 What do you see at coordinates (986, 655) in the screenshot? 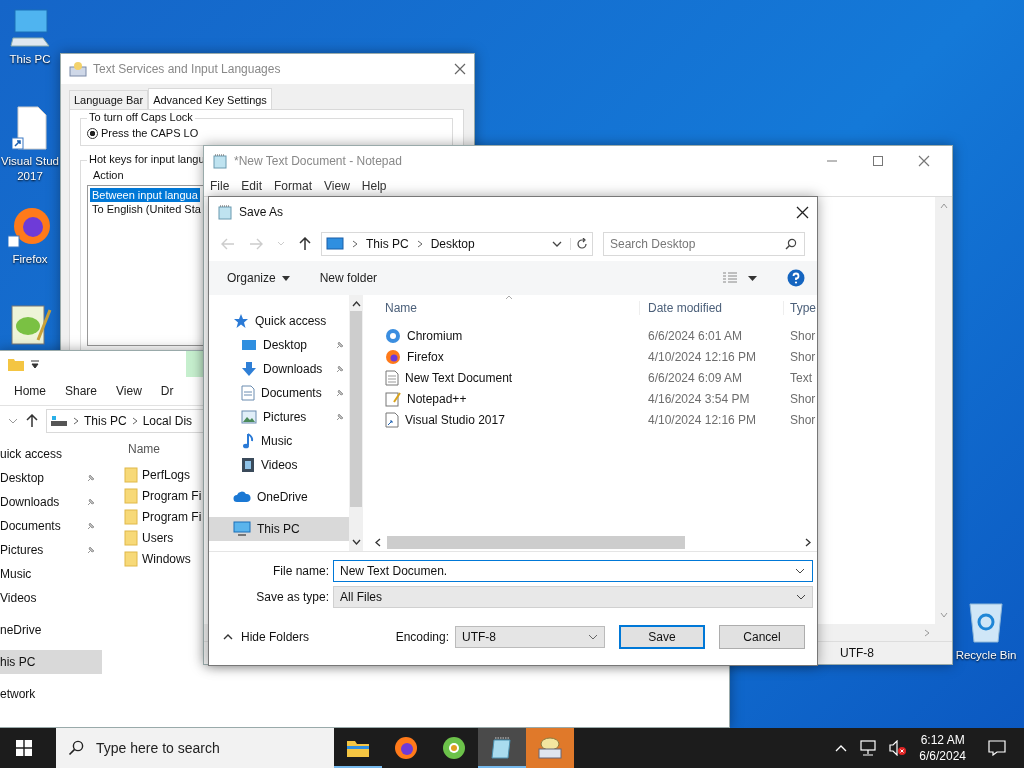
I see `icon-label: Recycle Bin` at bounding box center [986, 655].